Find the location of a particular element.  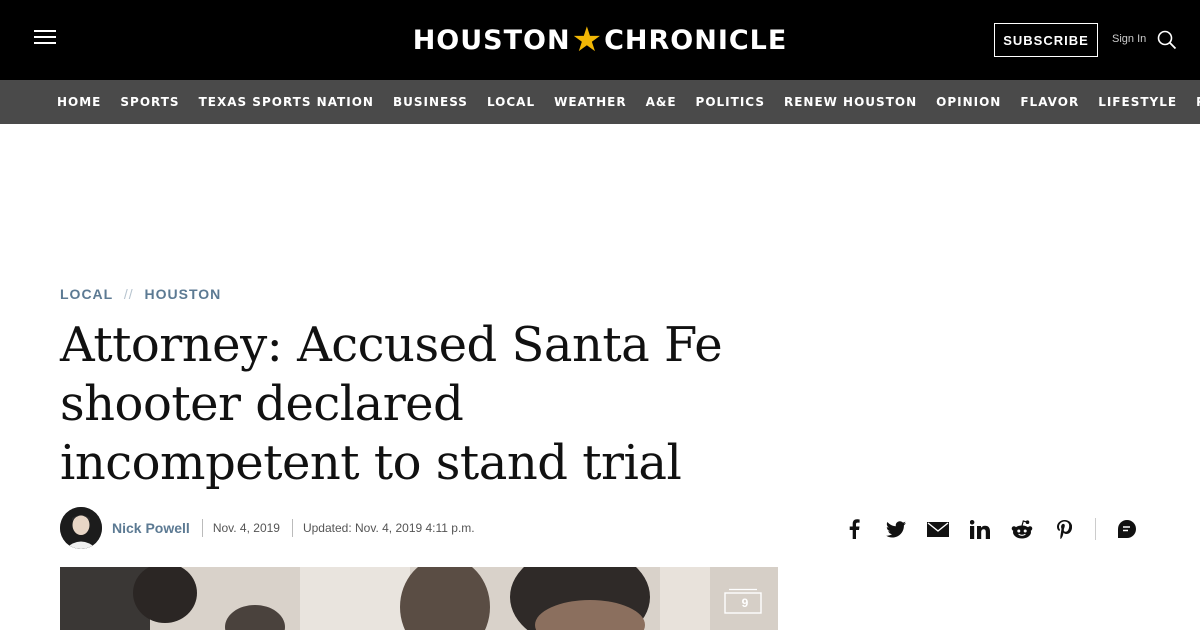

breadcrumb: LOCAL // HOUSTON is located at coordinates (140, 294).